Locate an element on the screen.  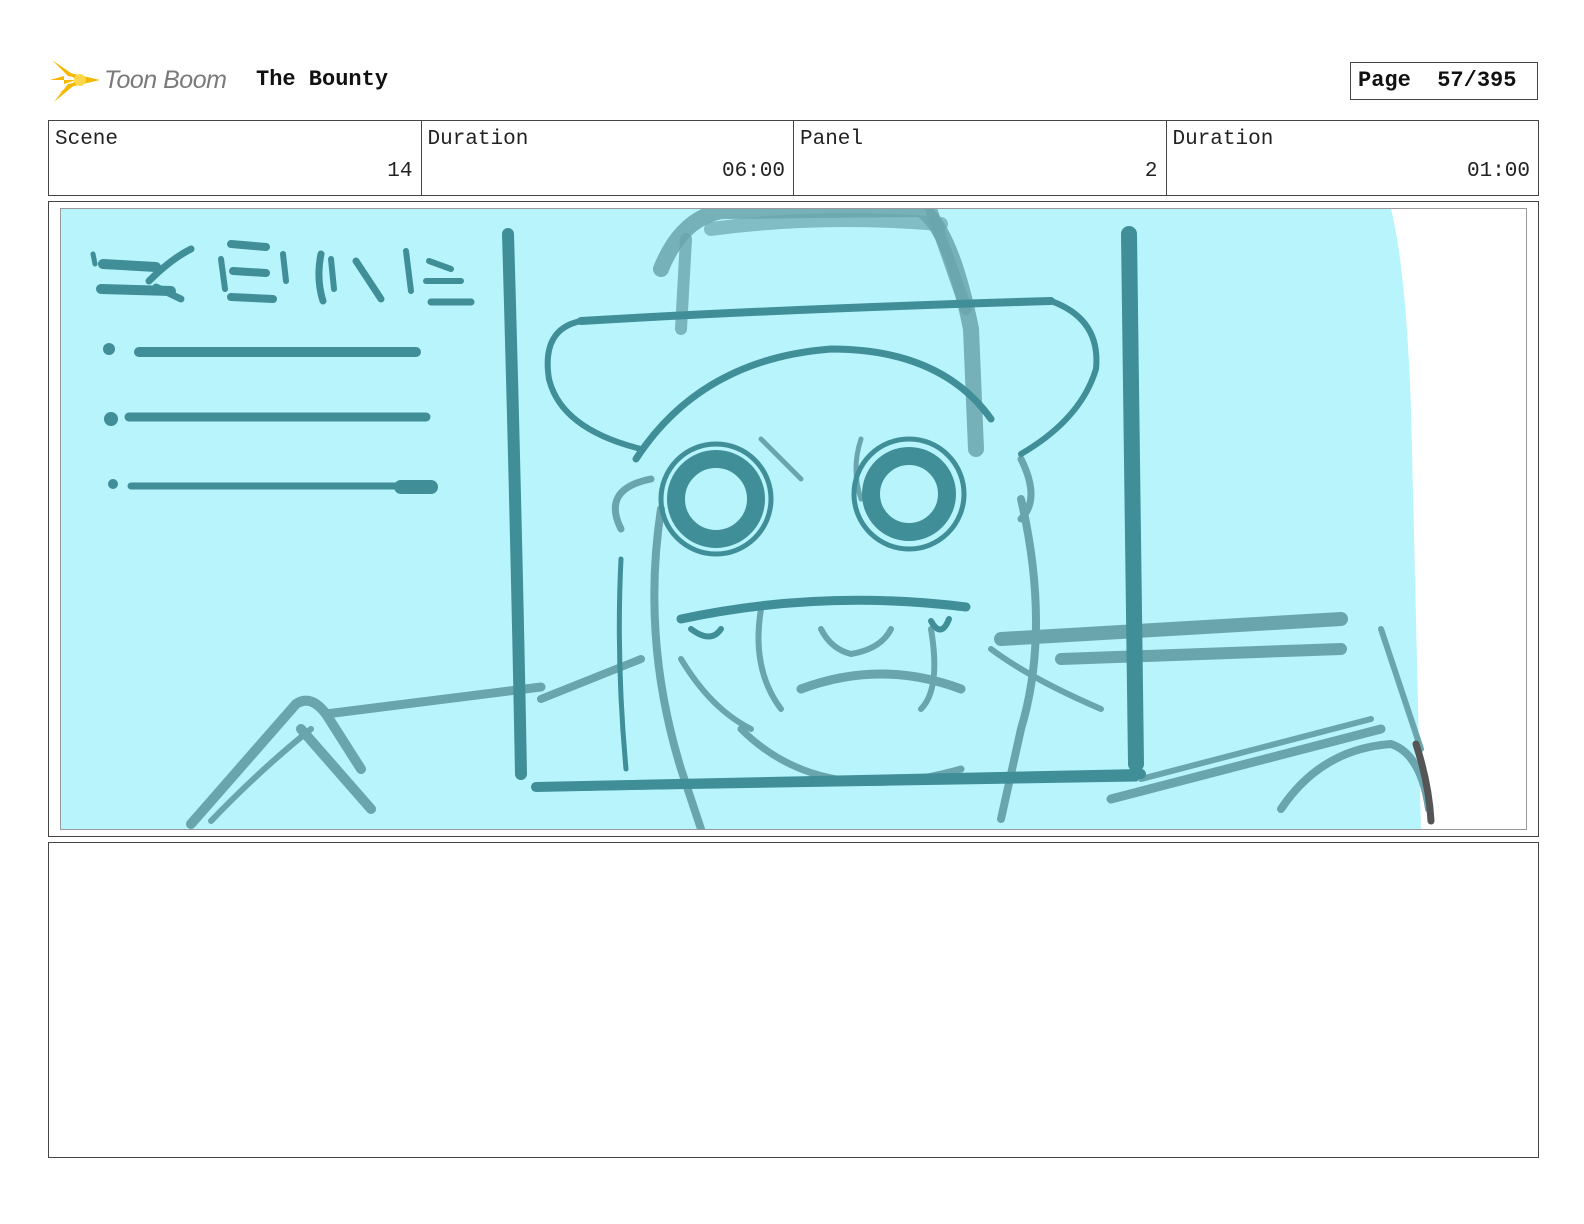
page-indicator: Page 57/395 is located at coordinates (1444, 81).